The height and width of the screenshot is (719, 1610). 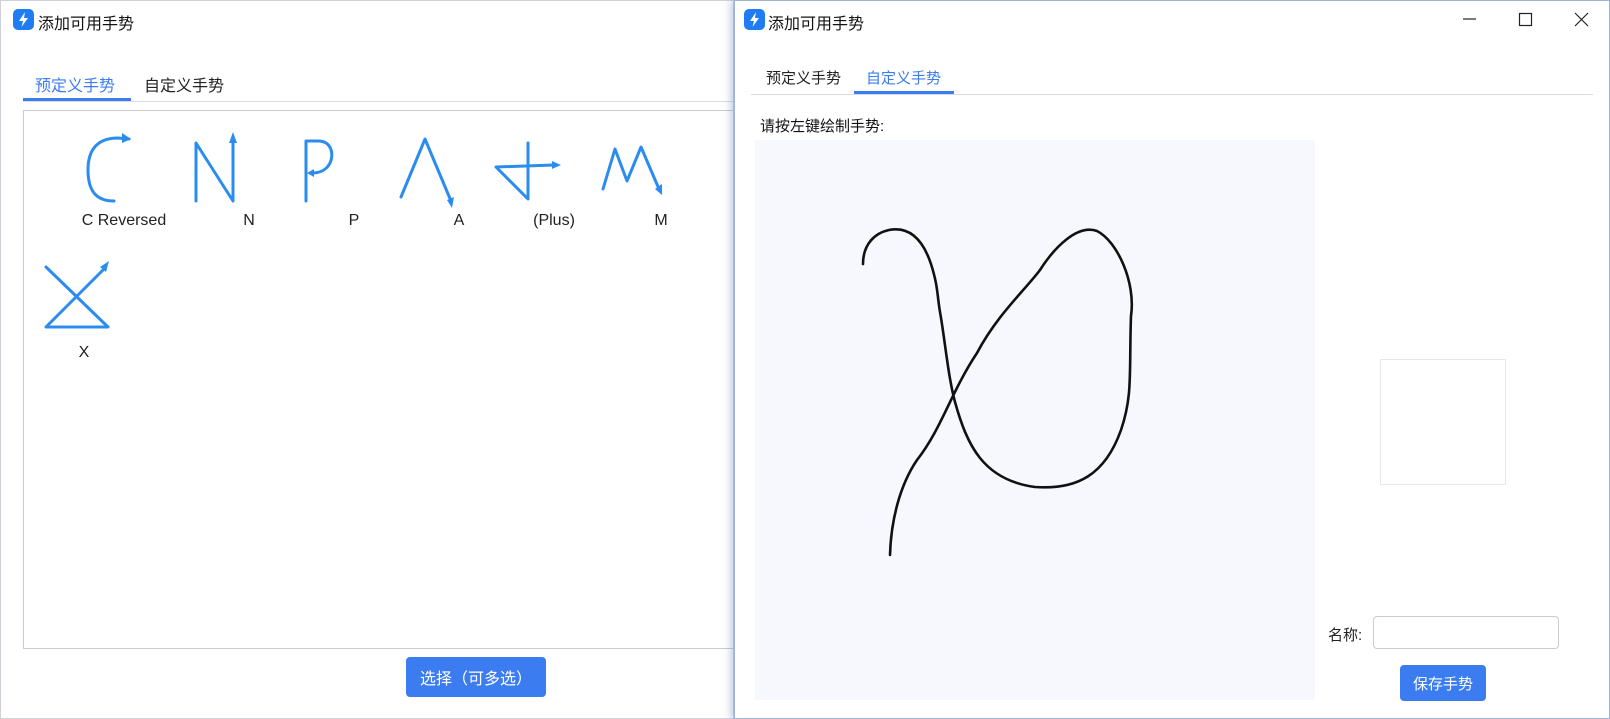 What do you see at coordinates (476, 677) in the screenshot?
I see `select-gestures-button: 选择（可多选）` at bounding box center [476, 677].